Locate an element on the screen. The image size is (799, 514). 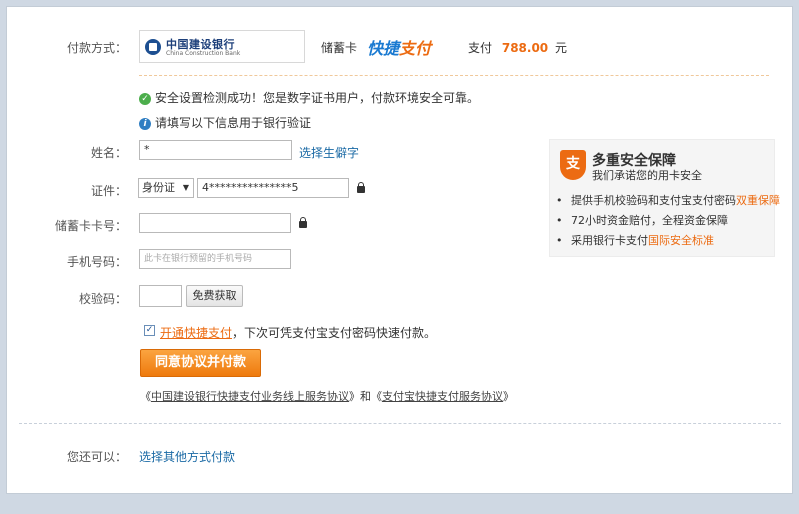
enable-quick-row: 开通快捷支付，下次可凭支付宝支付密码快速付款。 is located at coordinates (298, 332).